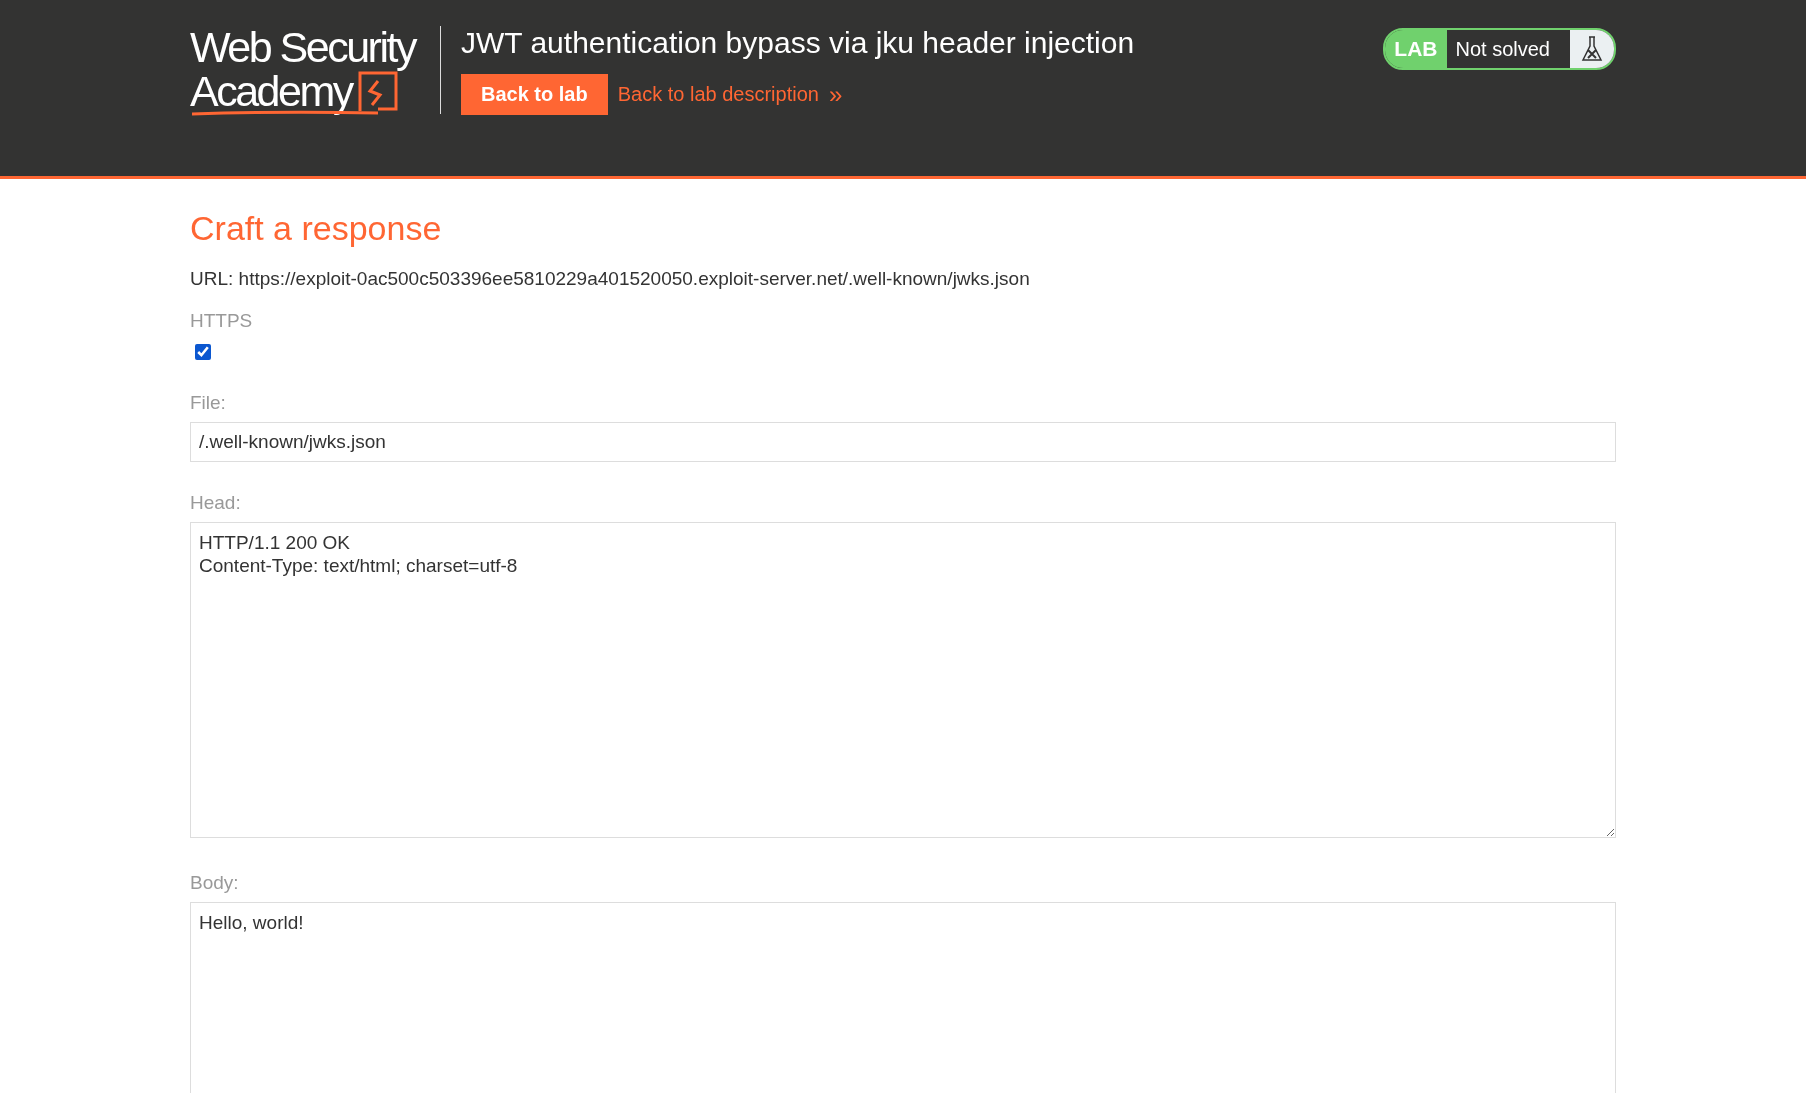 The height and width of the screenshot is (1093, 1806). I want to click on url-text: URL: https://exploit-0ac500c503396ee5810229a401520050.exploit-server.net/.well-known/jwks.json, so click(610, 279).